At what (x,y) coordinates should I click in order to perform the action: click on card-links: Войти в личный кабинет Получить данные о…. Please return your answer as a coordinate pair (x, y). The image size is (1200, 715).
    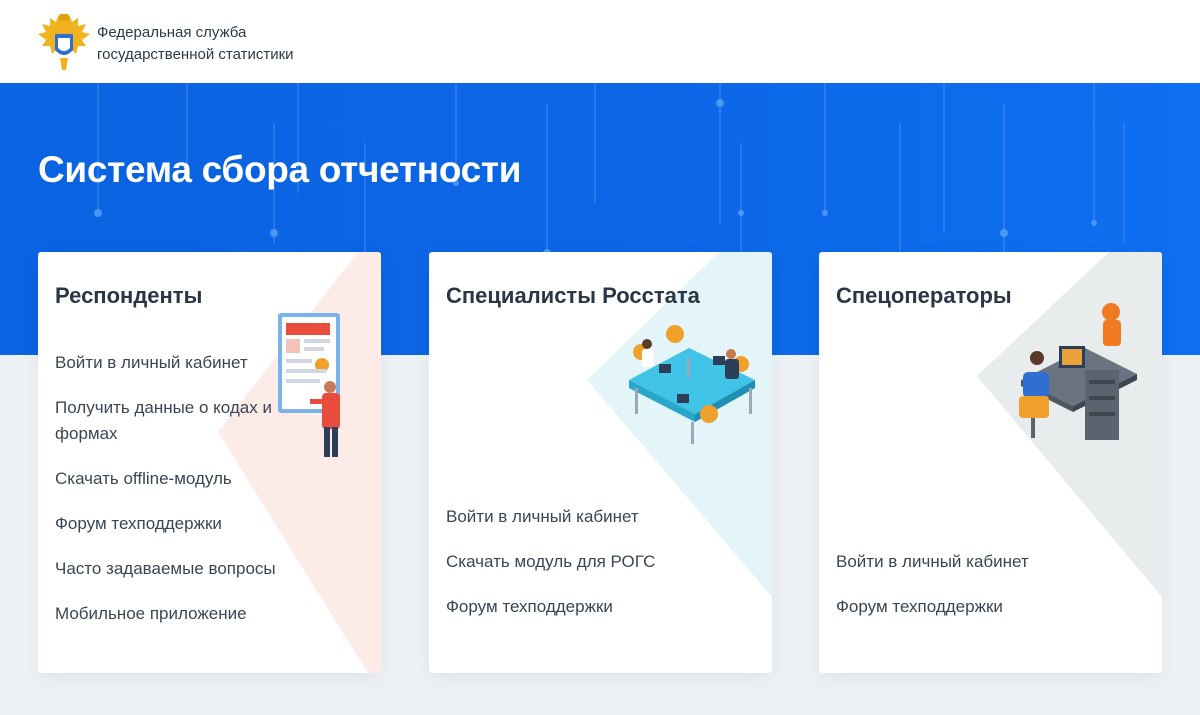
    Looking at the image, I should click on (170, 498).